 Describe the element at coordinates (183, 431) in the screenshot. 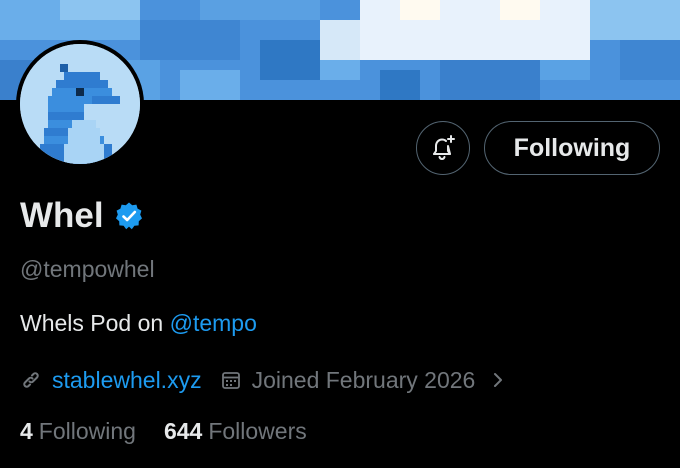

I see `followers-count: 644` at that location.